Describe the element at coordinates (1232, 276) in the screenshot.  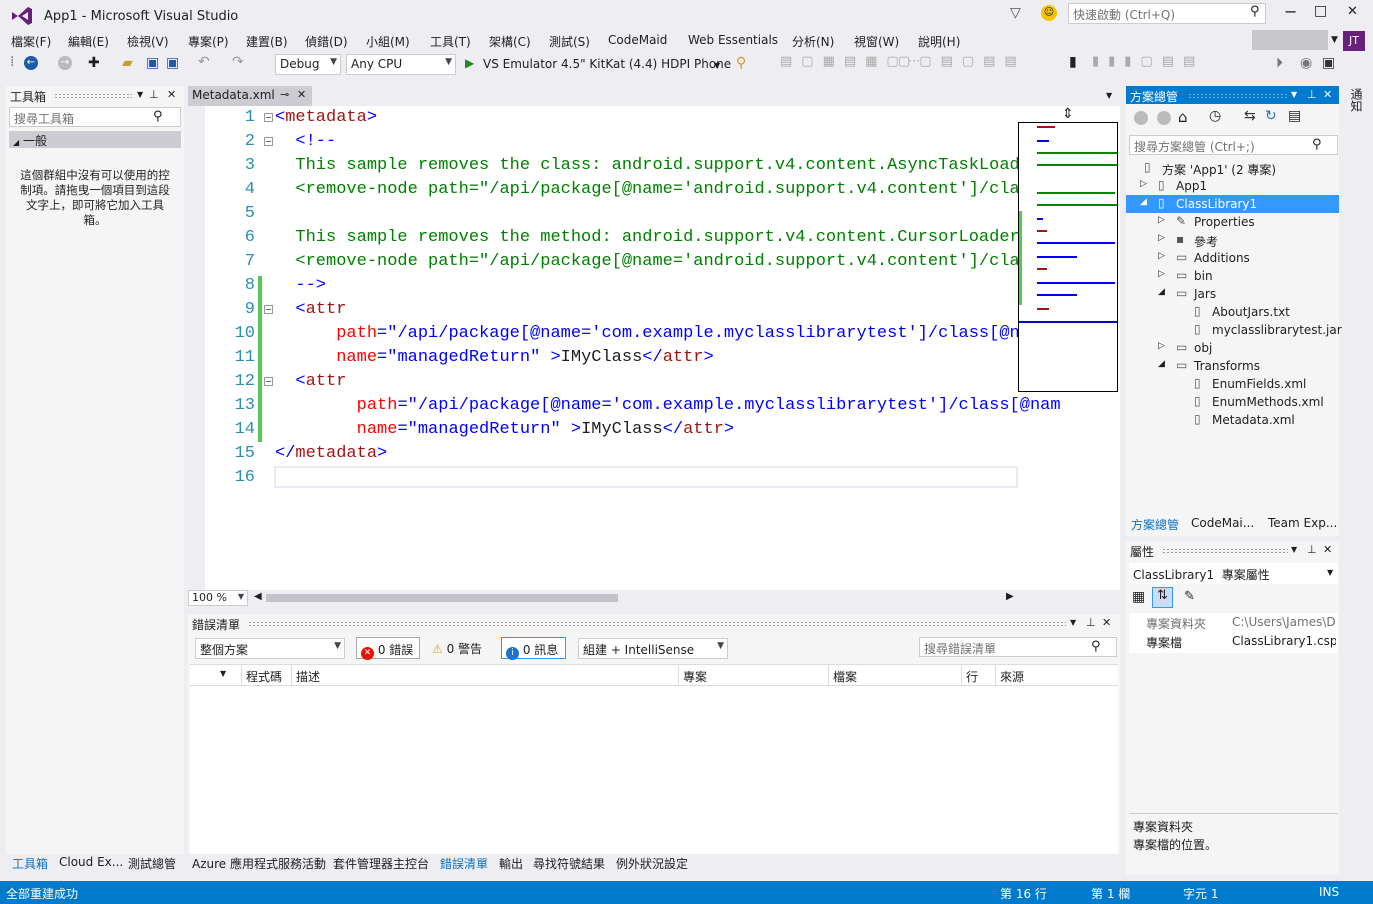
I see `solution-tree-item: ▷ ▭ bin` at that location.